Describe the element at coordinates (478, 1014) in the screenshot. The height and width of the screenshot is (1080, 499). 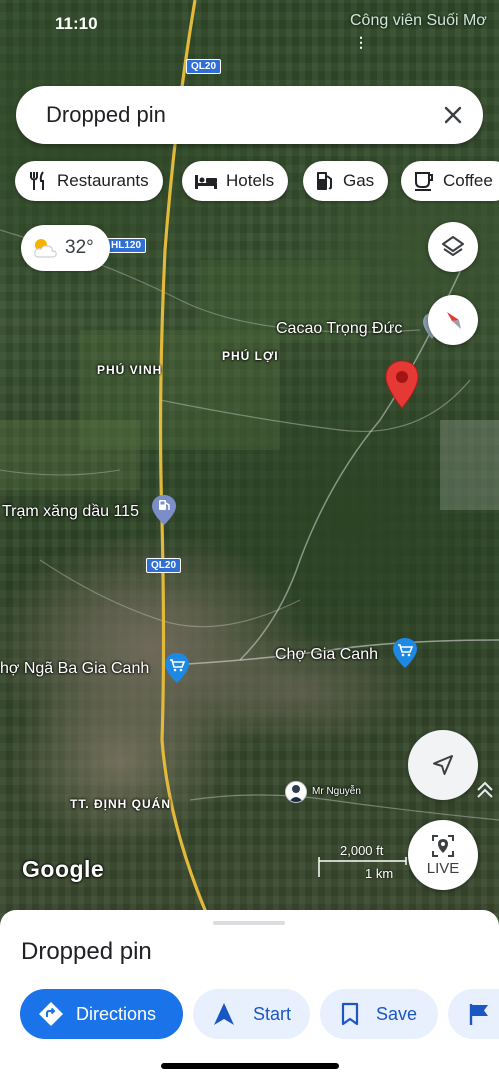
I see `flag-icon` at that location.